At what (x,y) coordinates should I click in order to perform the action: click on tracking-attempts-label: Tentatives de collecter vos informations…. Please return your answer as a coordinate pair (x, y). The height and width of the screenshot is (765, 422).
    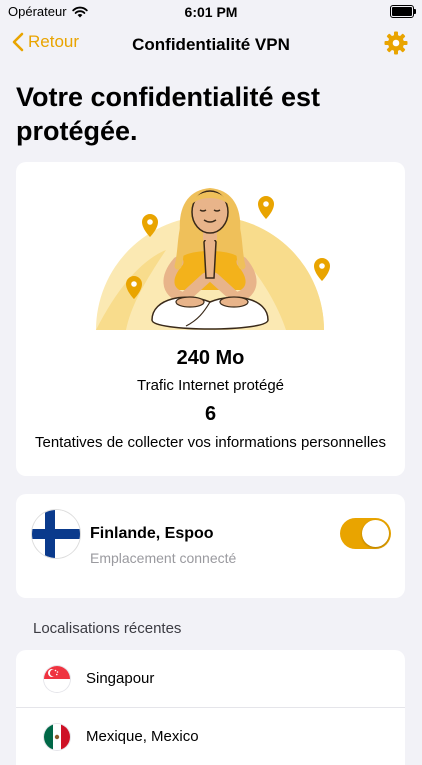
    Looking at the image, I should click on (210, 442).